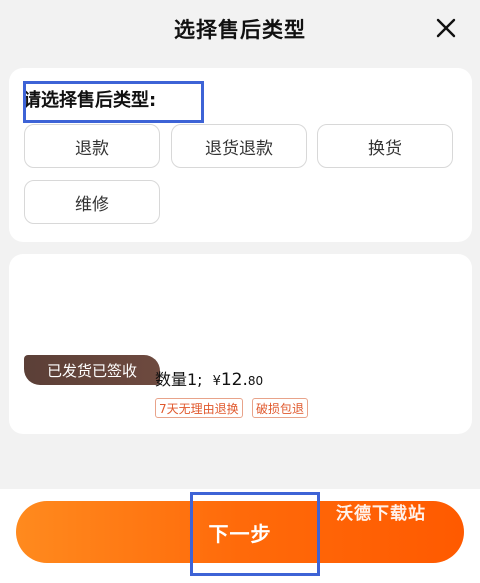  I want to click on price-decimal: 80, so click(255, 381).